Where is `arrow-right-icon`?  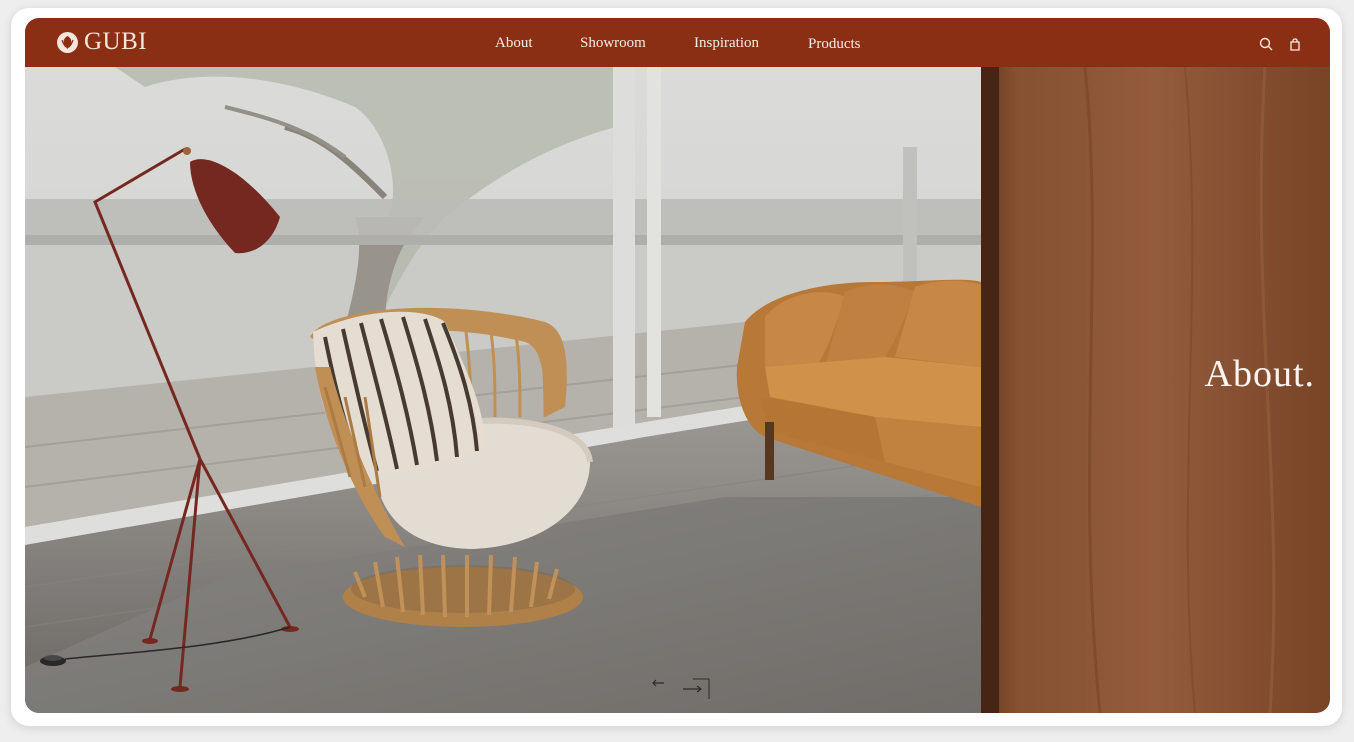 arrow-right-icon is located at coordinates (696, 692).